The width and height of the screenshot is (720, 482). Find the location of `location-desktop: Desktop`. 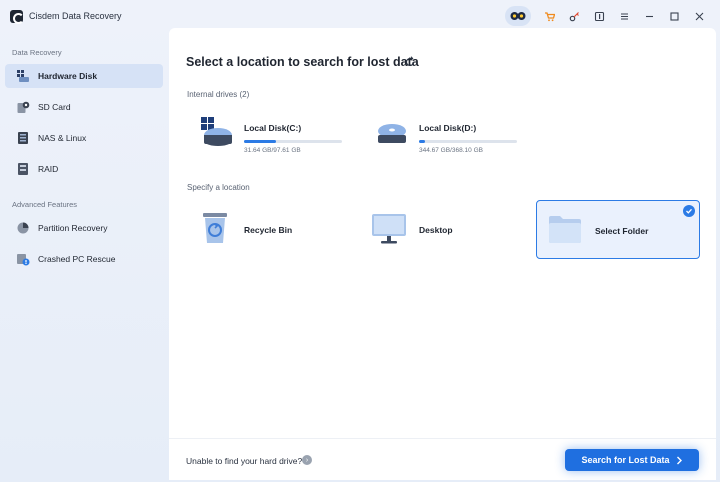

location-desktop: Desktop is located at coordinates (442, 229).